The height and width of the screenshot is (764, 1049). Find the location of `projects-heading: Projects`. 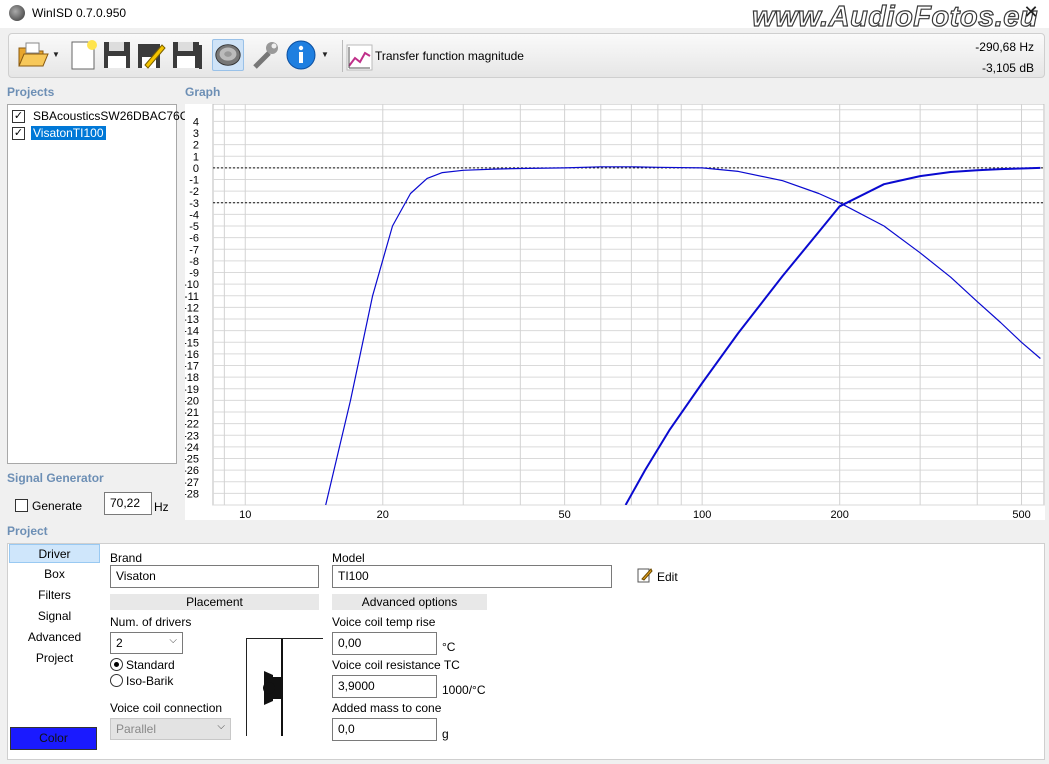

projects-heading: Projects is located at coordinates (31, 92).